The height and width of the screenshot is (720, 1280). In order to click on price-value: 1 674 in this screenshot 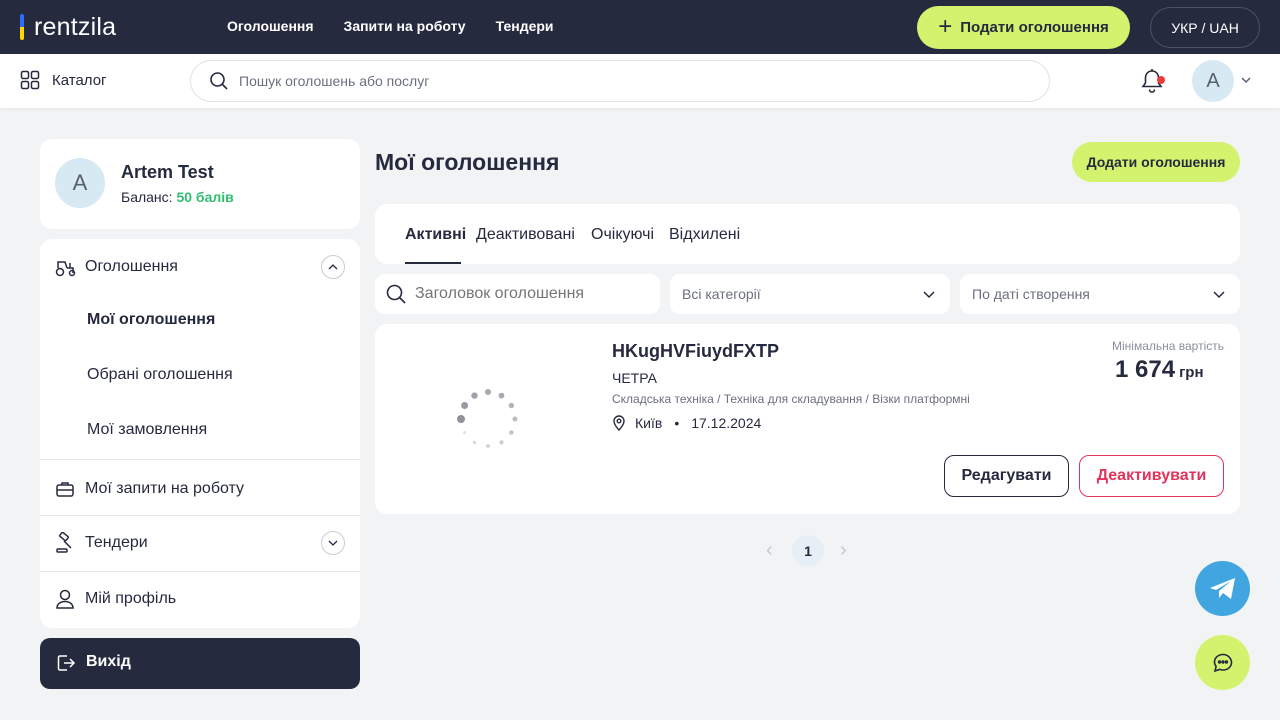, I will do `click(1145, 369)`.